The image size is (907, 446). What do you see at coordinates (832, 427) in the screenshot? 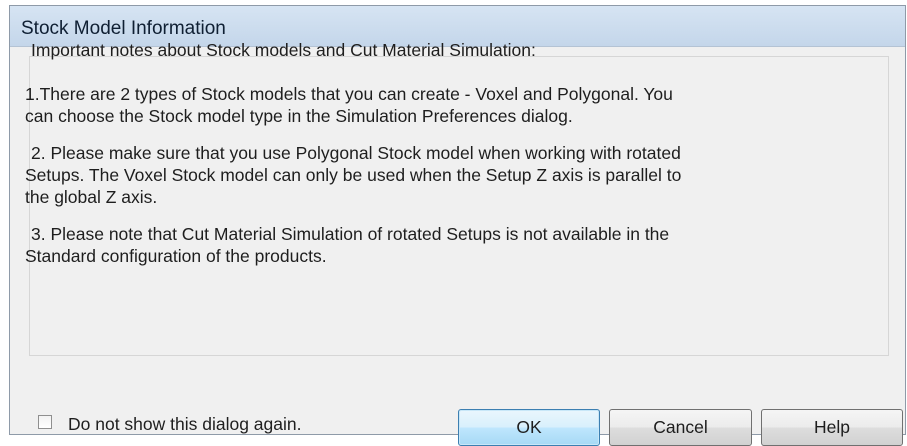
I see `help-button: Help` at bounding box center [832, 427].